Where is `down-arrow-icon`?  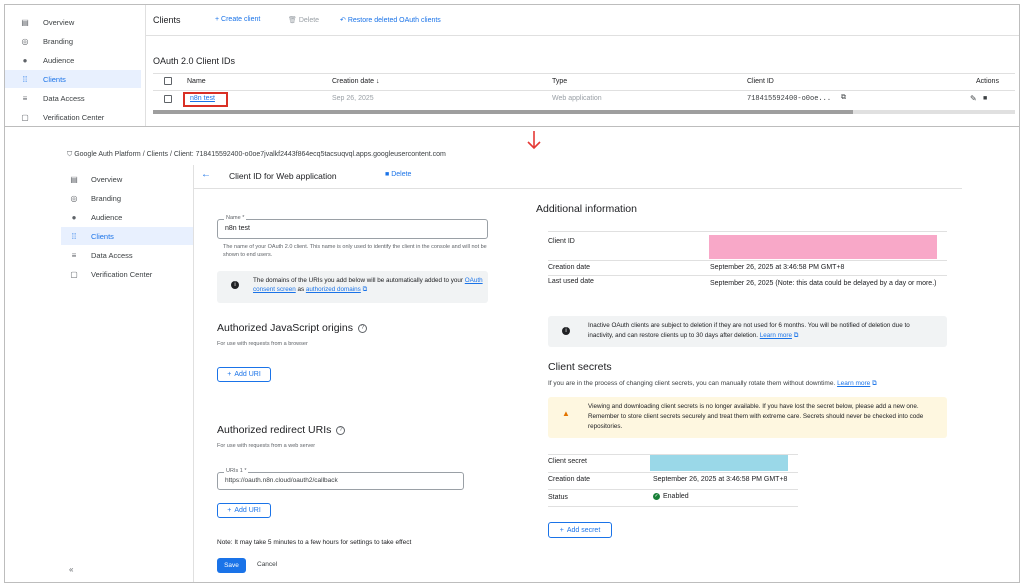 down-arrow-icon is located at coordinates (534, 140).